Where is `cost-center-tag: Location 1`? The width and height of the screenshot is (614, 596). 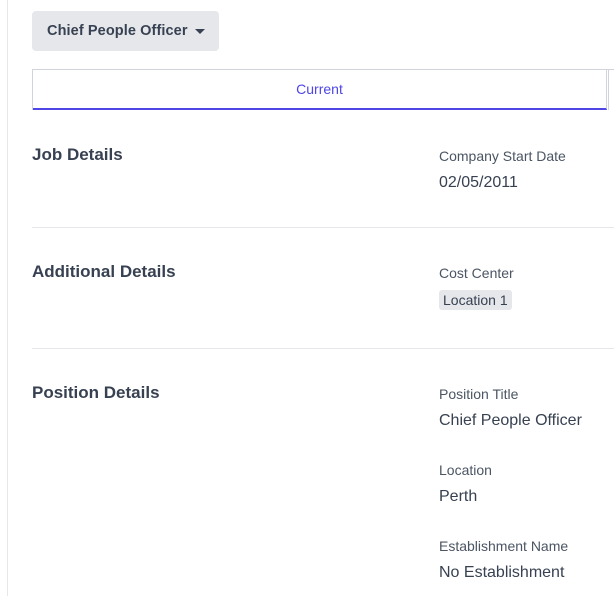 cost-center-tag: Location 1 is located at coordinates (475, 300).